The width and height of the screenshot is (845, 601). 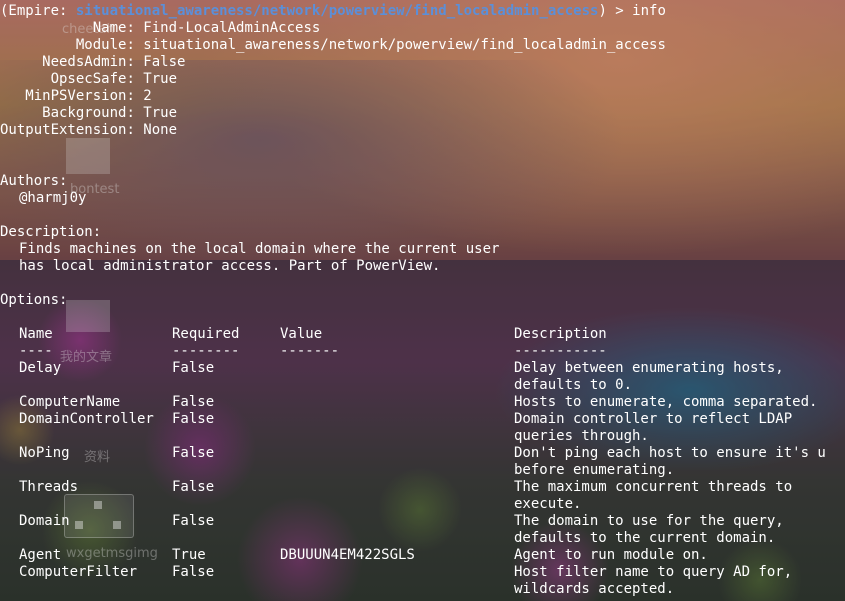 I want to click on ghost-label-wenzhang: 我的文章, so click(x=86, y=357).